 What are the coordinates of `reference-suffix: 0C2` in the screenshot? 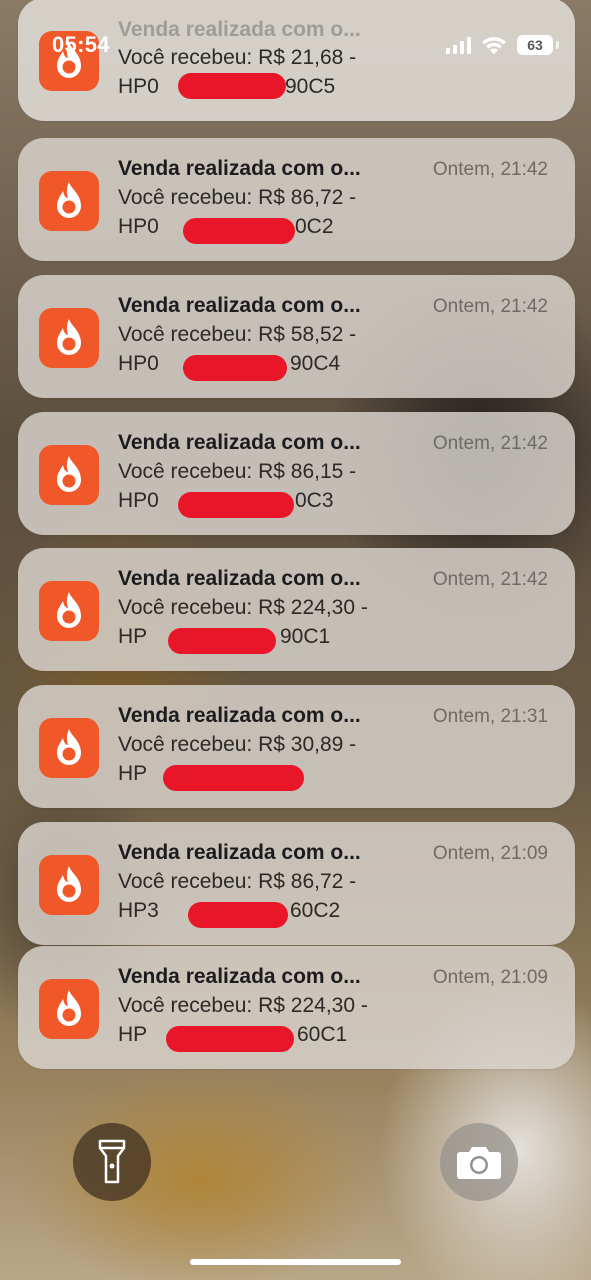 It's located at (314, 226).